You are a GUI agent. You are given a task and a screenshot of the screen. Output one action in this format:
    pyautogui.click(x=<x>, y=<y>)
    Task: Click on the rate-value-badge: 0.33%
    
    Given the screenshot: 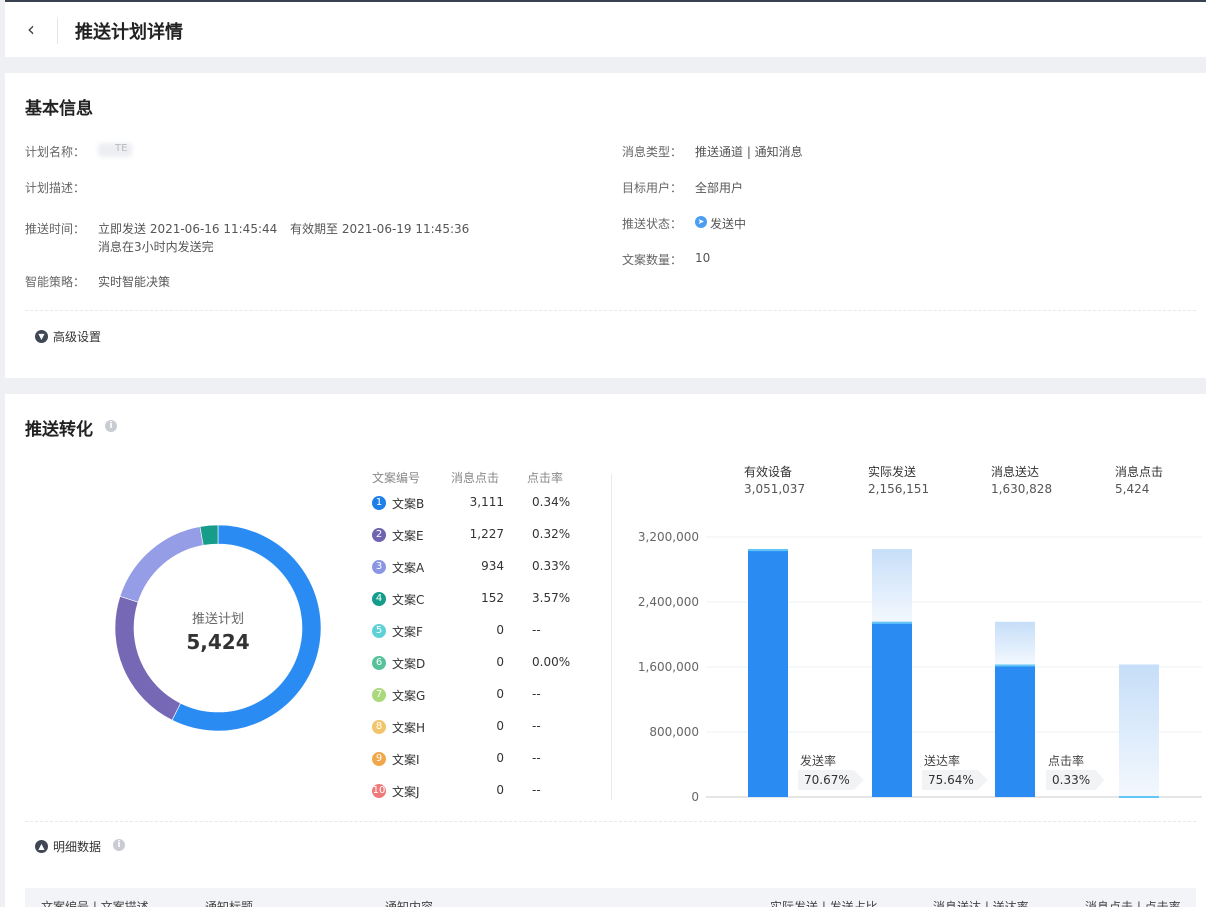 What is the action you would take?
    pyautogui.click(x=1075, y=780)
    